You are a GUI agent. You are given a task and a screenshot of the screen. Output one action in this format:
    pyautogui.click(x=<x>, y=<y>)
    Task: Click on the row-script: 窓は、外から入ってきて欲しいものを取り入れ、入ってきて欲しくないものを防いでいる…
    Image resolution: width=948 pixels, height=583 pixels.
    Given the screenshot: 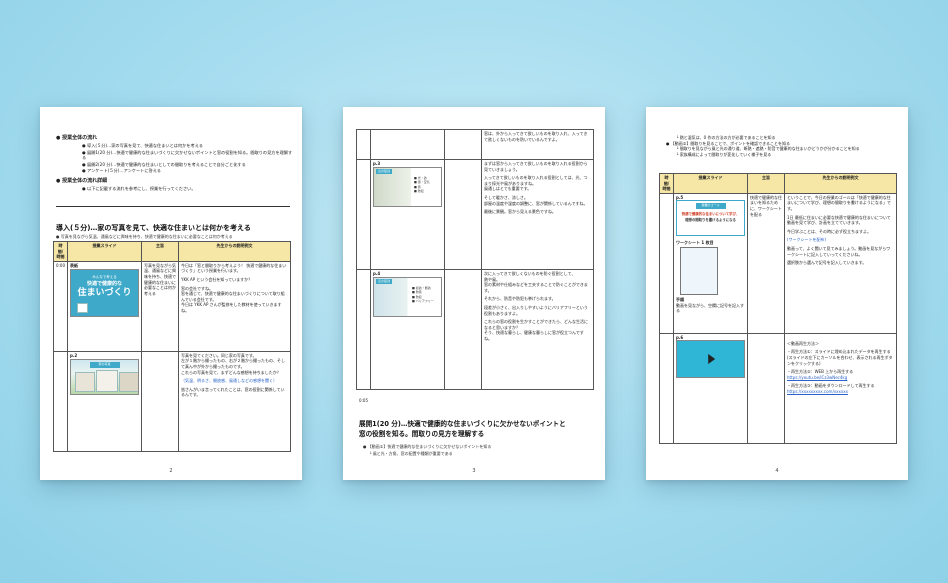 What is the action you would take?
    pyautogui.click(x=537, y=144)
    